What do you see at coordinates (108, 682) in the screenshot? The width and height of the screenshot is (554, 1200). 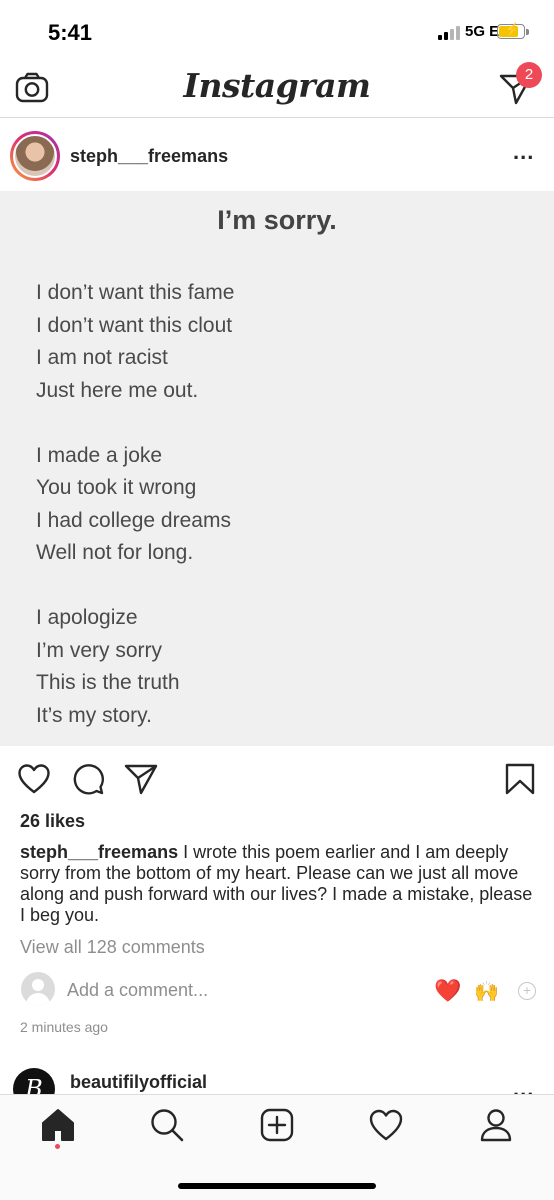 I see `poem-line: This is the truth` at bounding box center [108, 682].